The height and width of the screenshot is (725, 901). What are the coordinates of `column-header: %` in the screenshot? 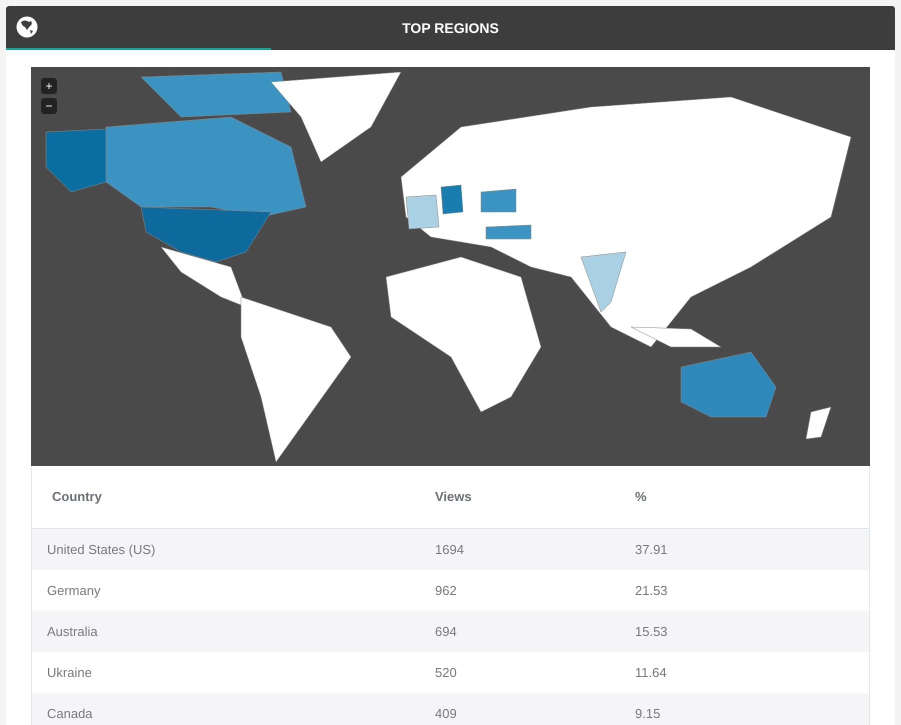 It's located at (641, 497).